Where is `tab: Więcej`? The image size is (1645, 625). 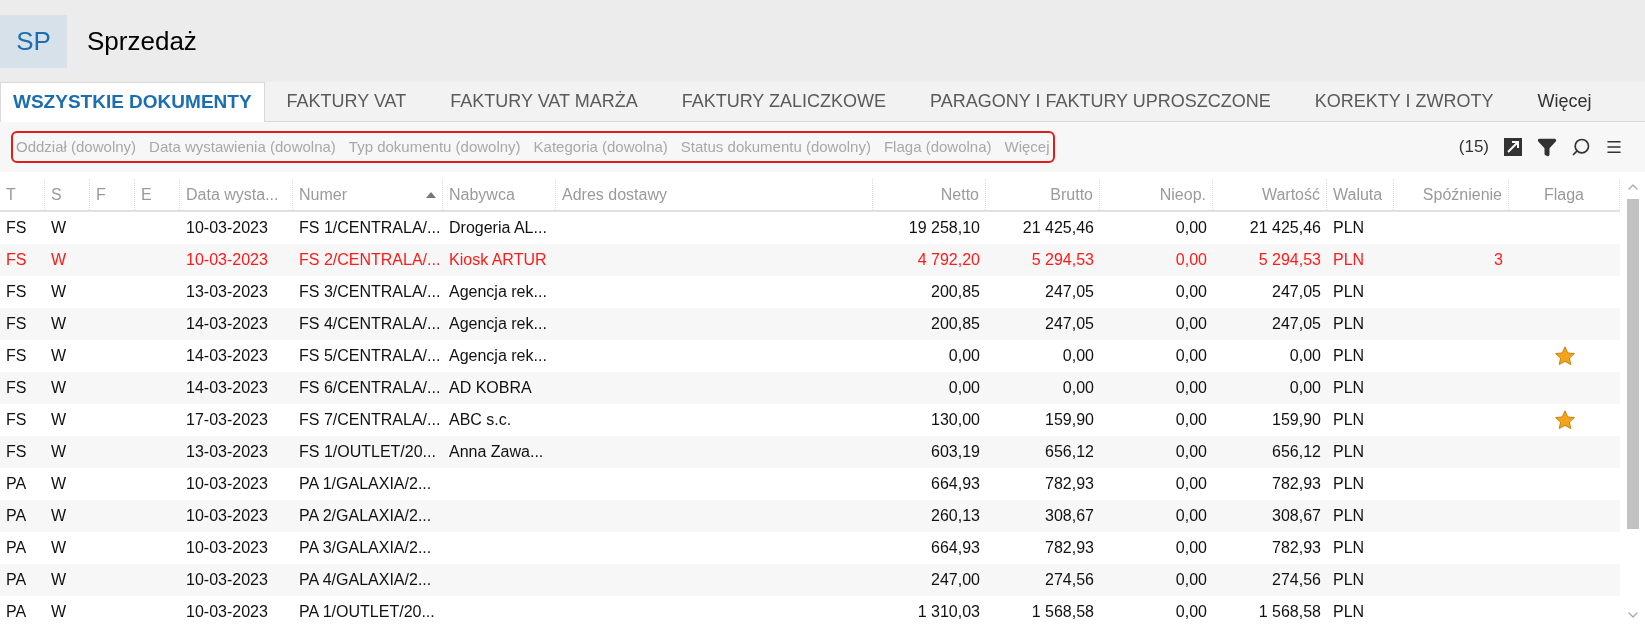
tab: Więcej is located at coordinates (1564, 101).